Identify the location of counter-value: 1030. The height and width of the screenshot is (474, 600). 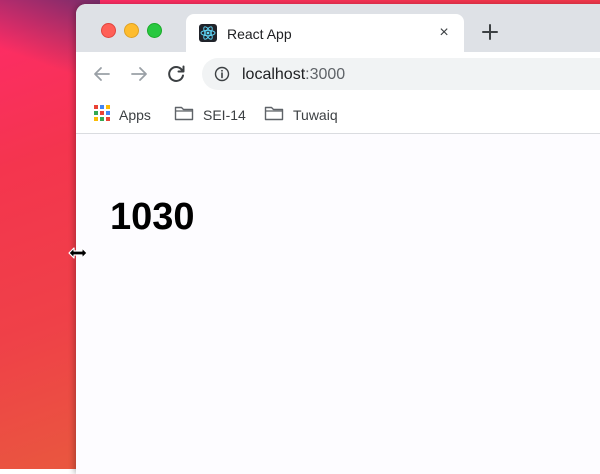
(152, 217).